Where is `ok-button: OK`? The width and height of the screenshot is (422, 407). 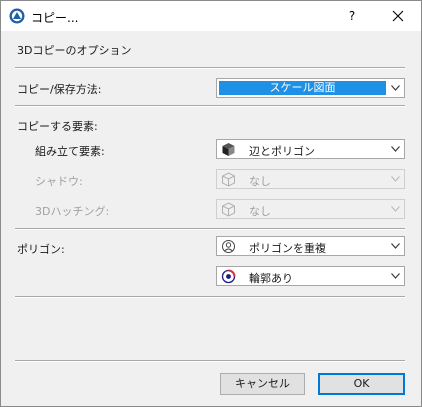 ok-button: OK is located at coordinates (361, 384).